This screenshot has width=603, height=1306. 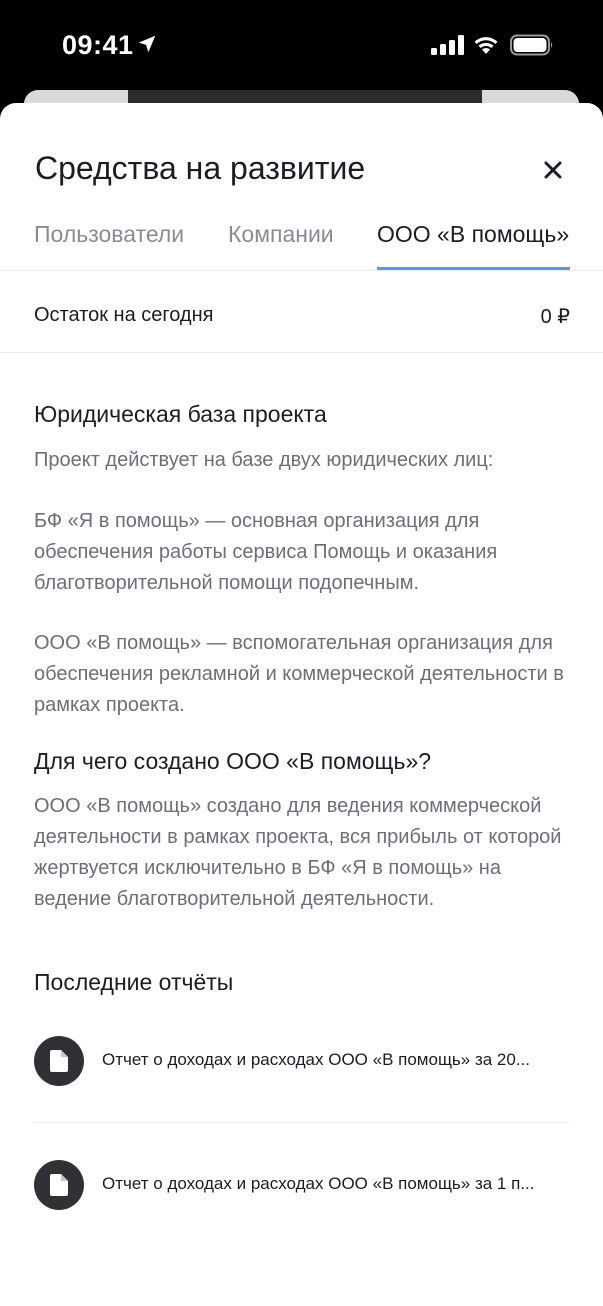 I want to click on signal-icon, so click(x=447, y=45).